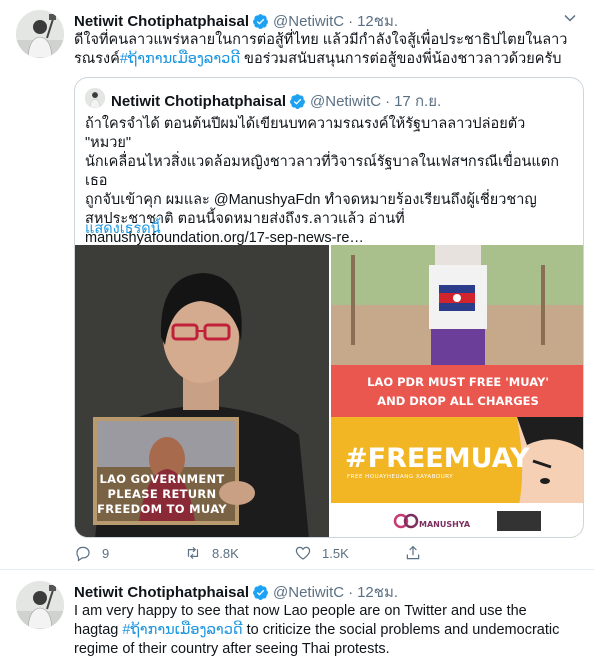  I want to click on like-button: 1.5K, so click(349, 553).